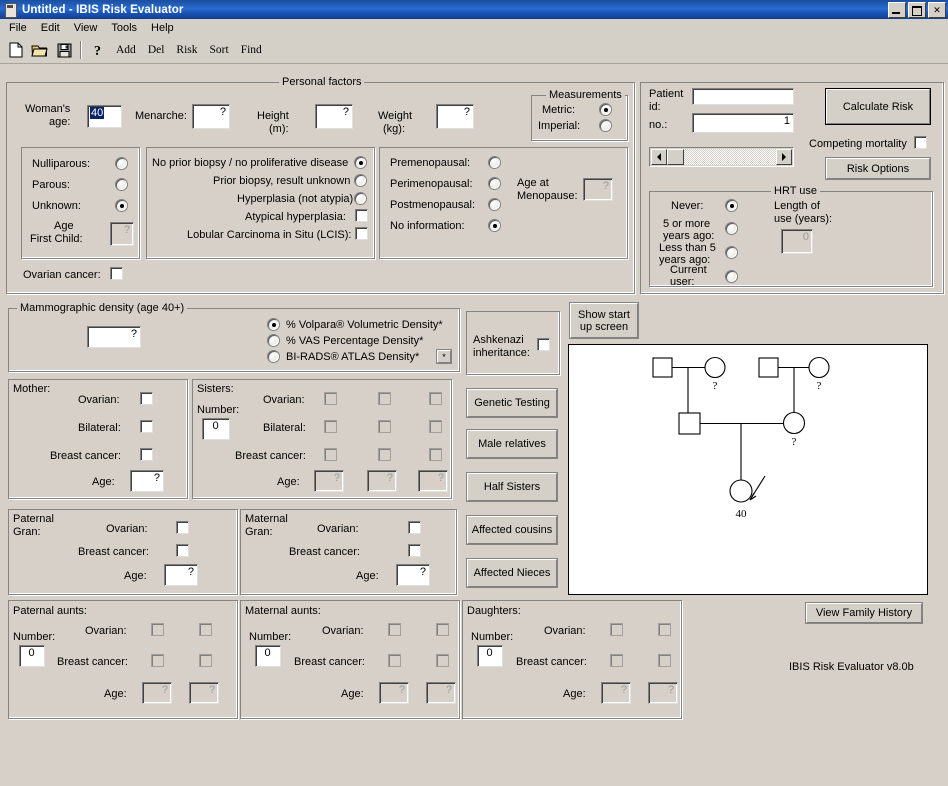 Image resolution: width=948 pixels, height=786 pixels. What do you see at coordinates (494, 183) in the screenshot?
I see `perimenopausal-radio` at bounding box center [494, 183].